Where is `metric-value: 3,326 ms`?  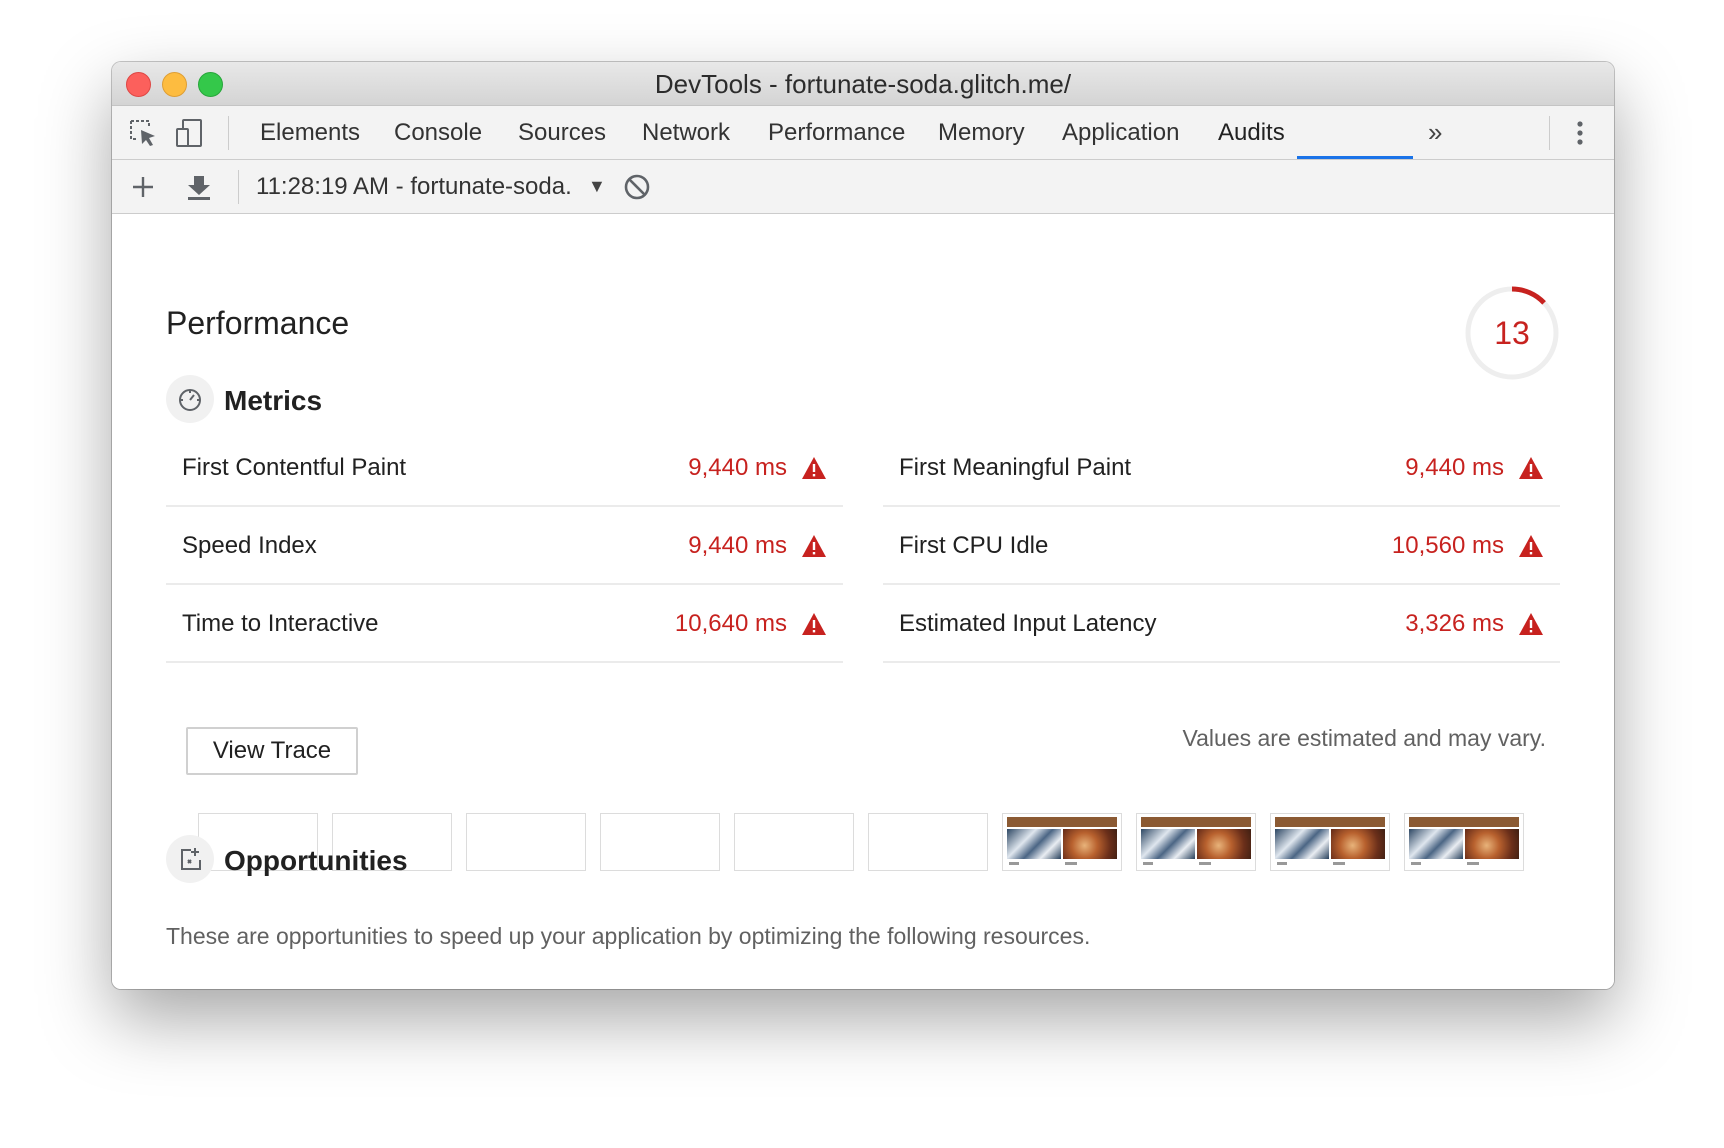
metric-value: 3,326 ms is located at coordinates (1454, 623).